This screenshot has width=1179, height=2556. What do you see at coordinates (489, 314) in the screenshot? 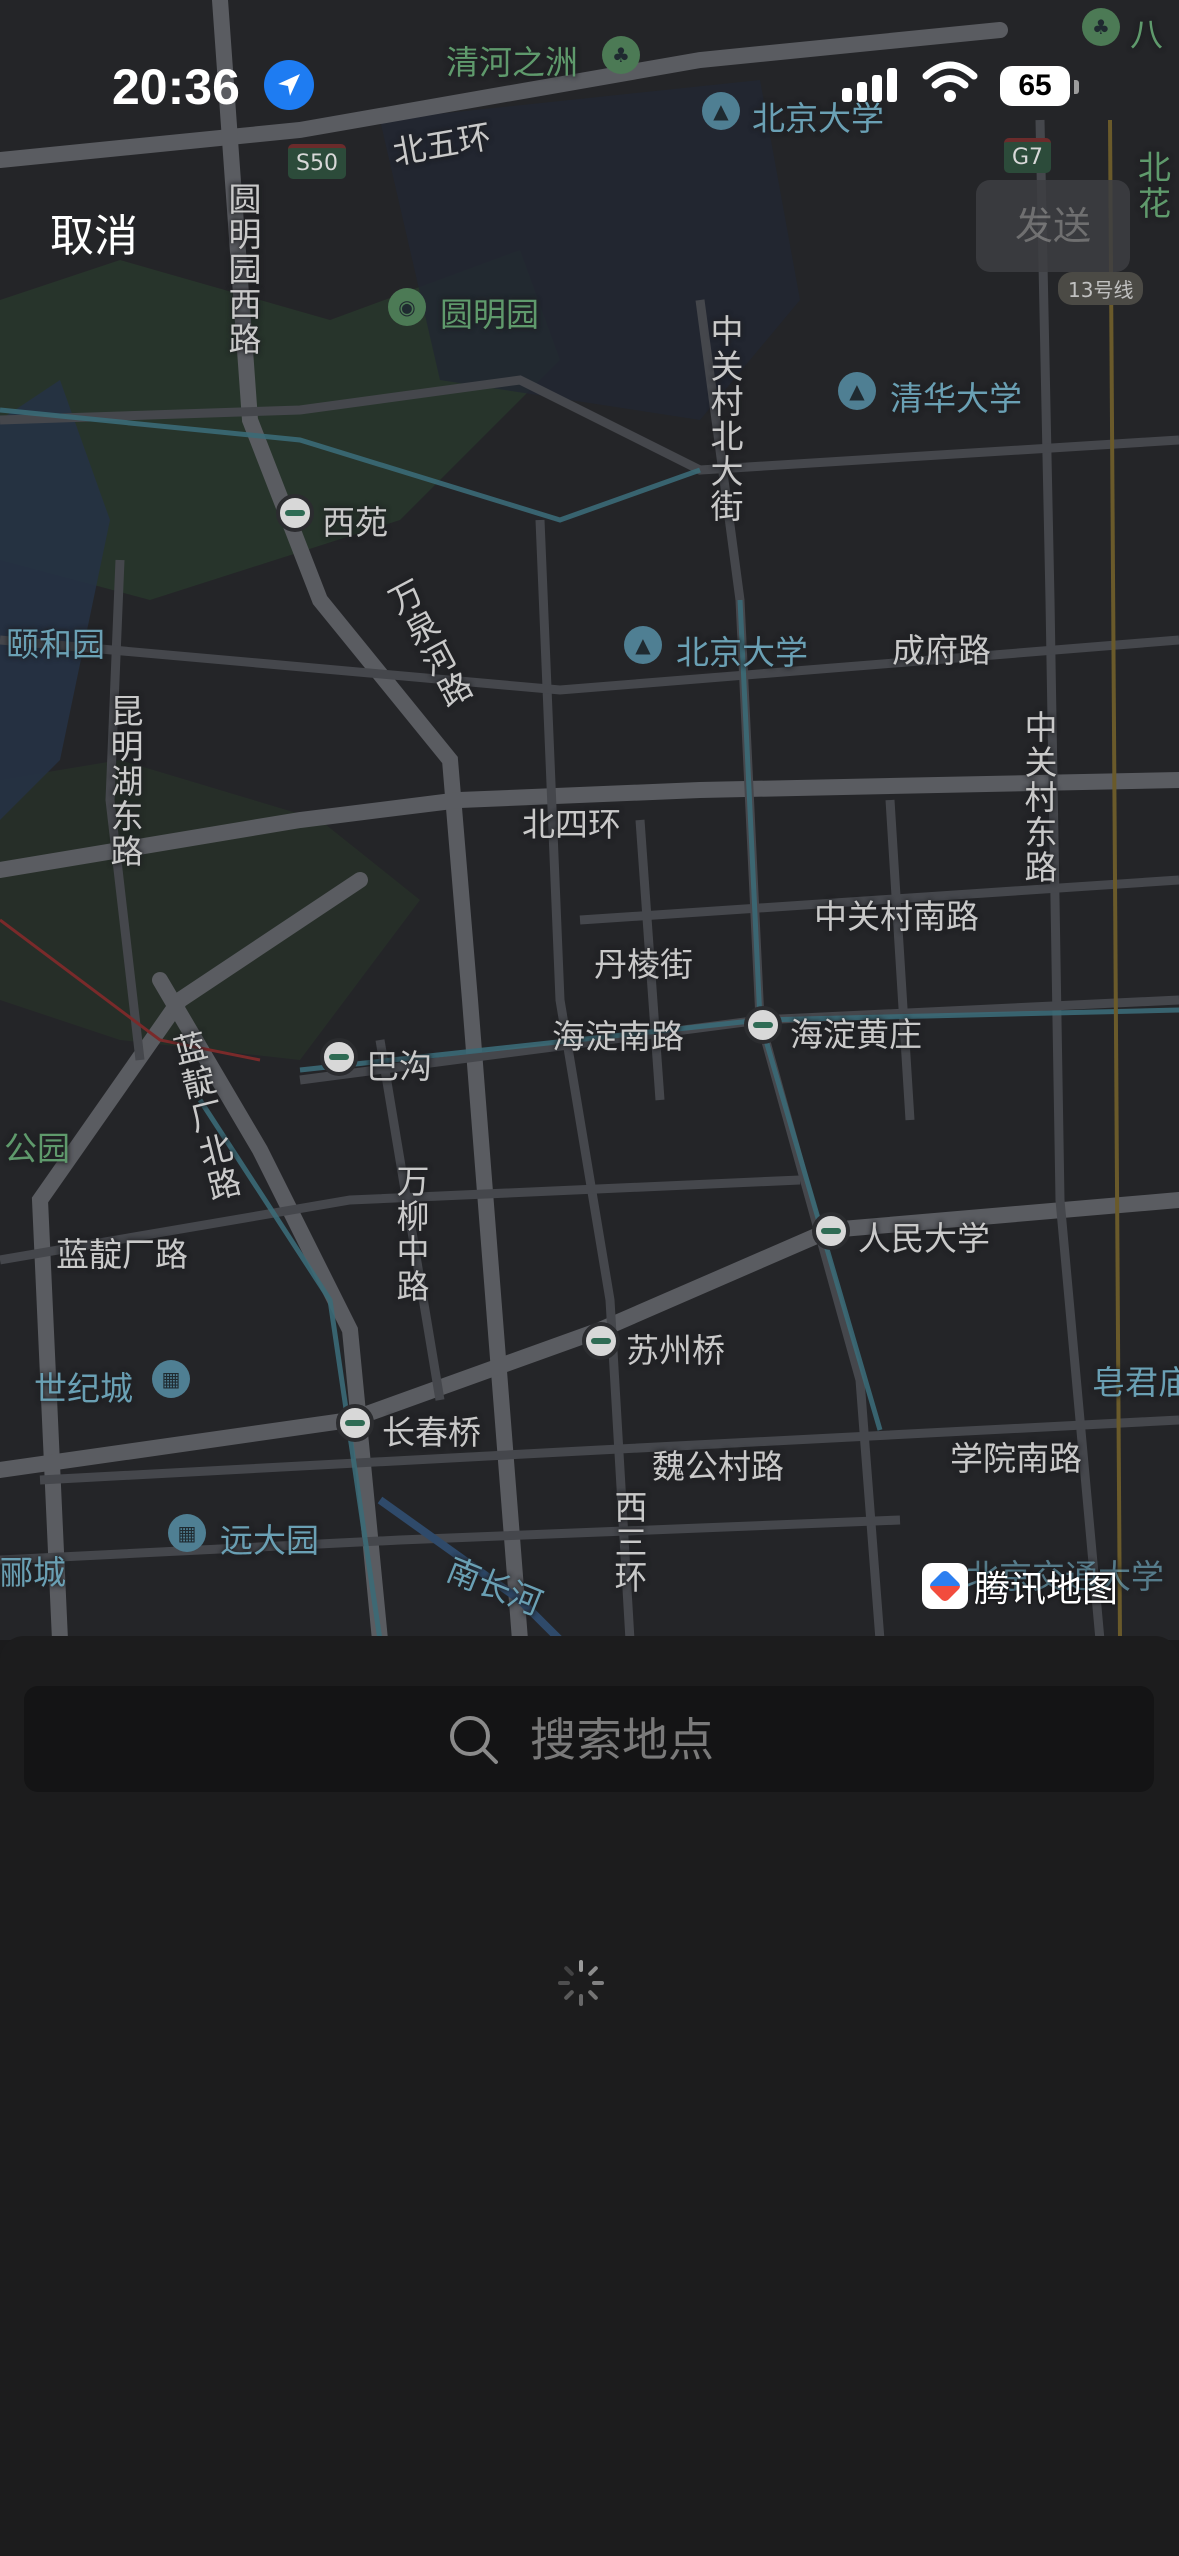
I see `place-label: 圆明园` at bounding box center [489, 314].